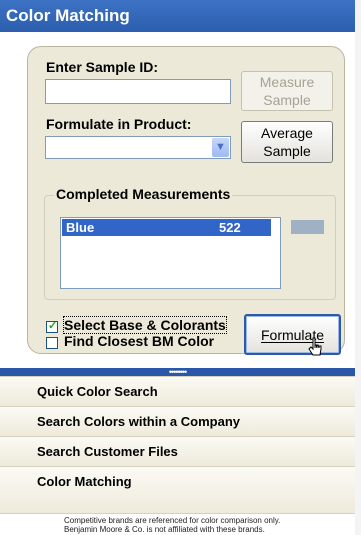  I want to click on checkmark-icon: ✓, so click(53, 326).